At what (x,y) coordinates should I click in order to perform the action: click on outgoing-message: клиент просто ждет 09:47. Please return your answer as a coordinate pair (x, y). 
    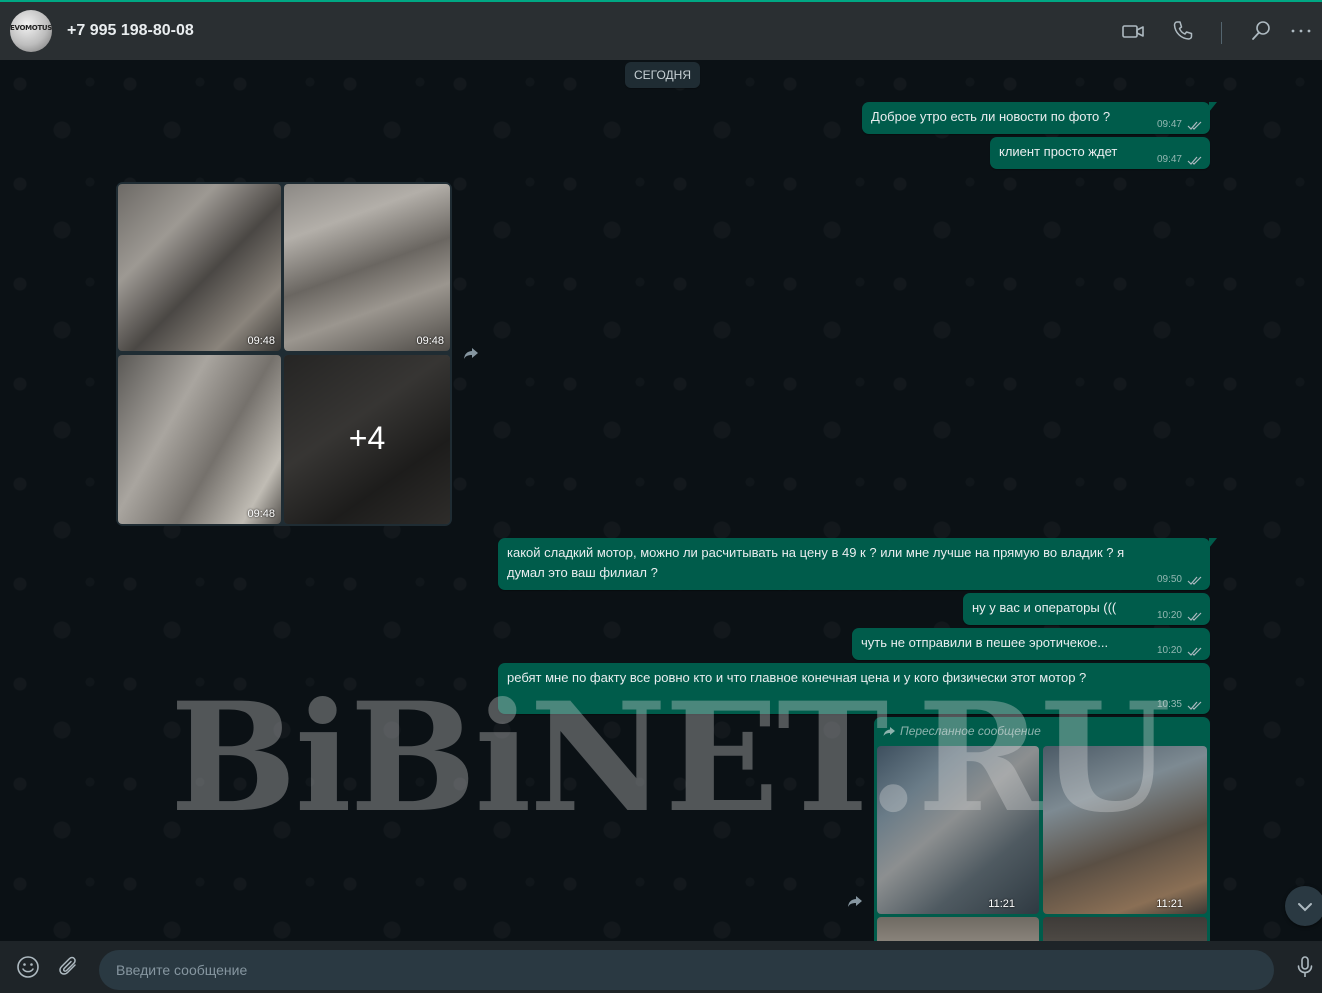
    Looking at the image, I should click on (1100, 153).